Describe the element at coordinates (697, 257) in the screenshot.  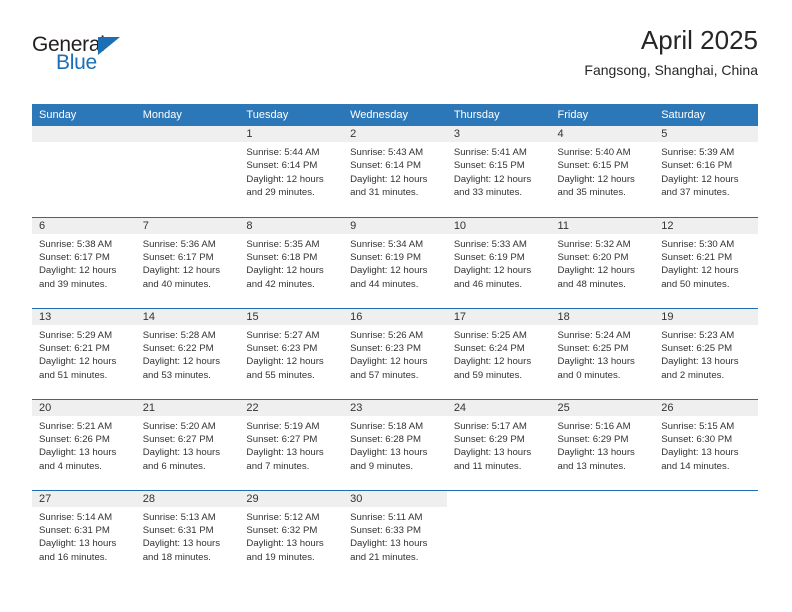
I see `sunset-text: Sunset: 6:21 PM` at that location.